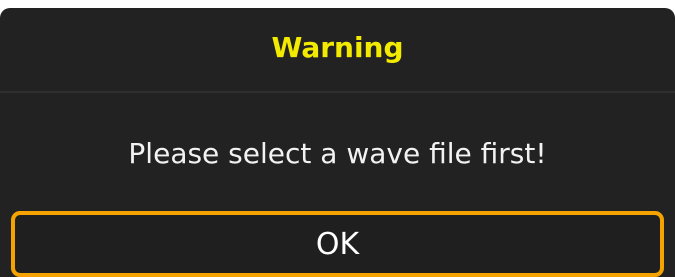  What do you see at coordinates (337, 92) in the screenshot?
I see `title-divider` at bounding box center [337, 92].